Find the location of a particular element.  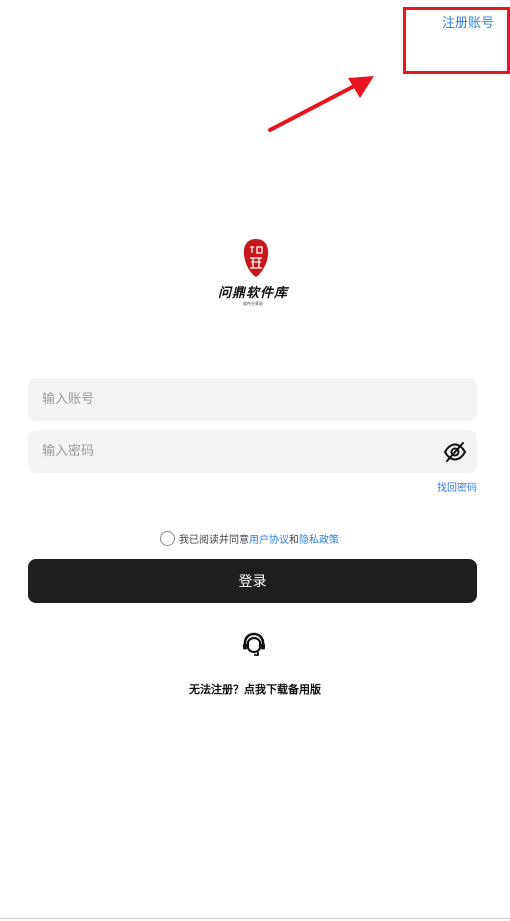

seal-logo-icon is located at coordinates (256, 258).